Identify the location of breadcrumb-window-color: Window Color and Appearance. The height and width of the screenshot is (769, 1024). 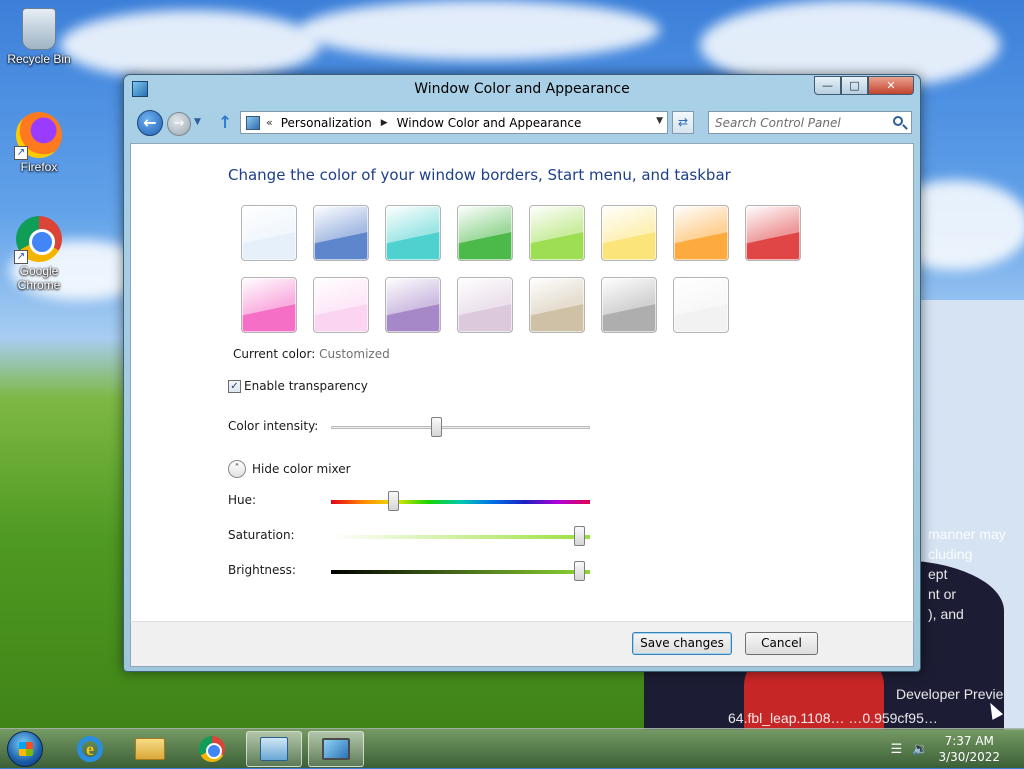
(489, 123).